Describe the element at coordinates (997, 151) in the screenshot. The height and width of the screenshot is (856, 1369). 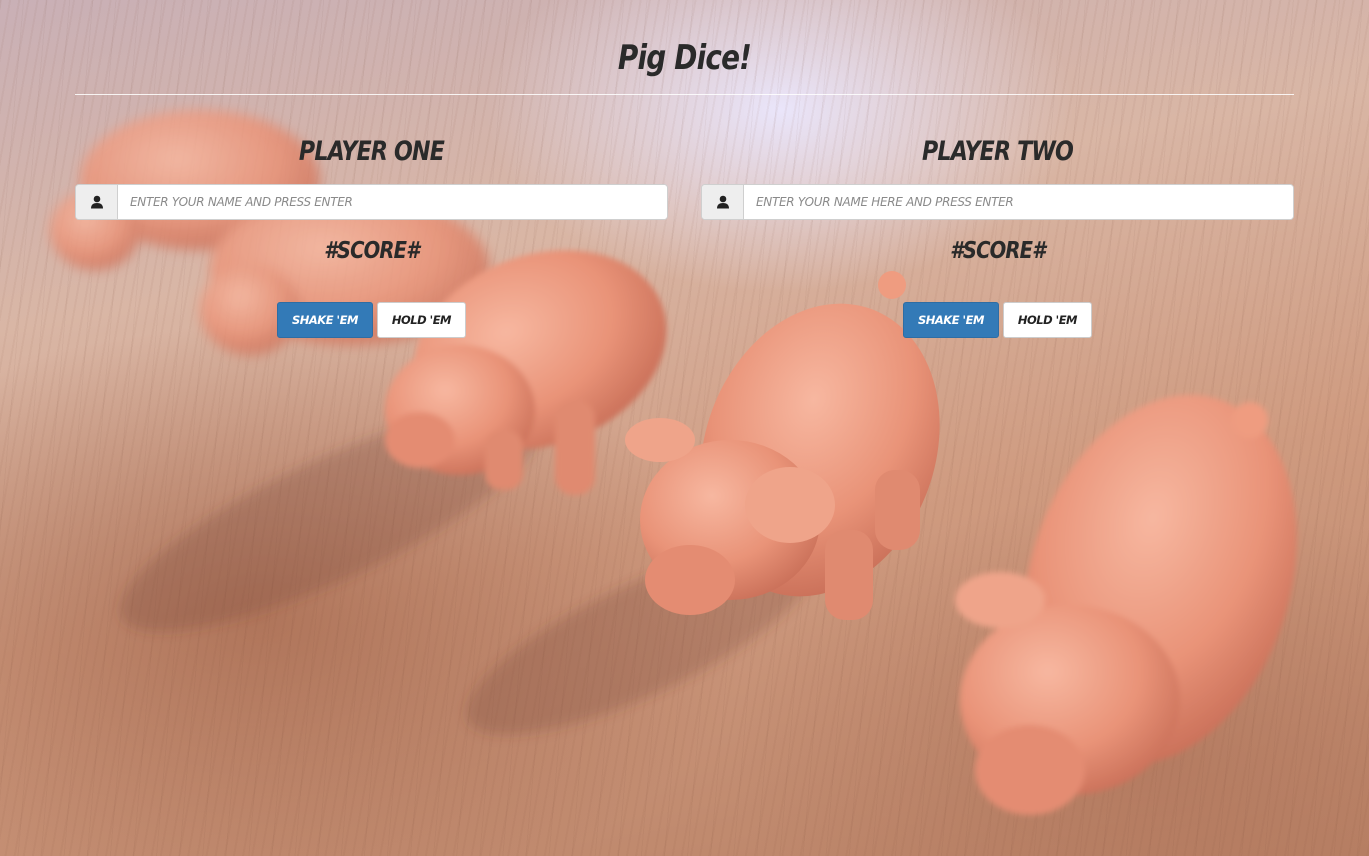
I see `player-two-title: Player Two` at that location.